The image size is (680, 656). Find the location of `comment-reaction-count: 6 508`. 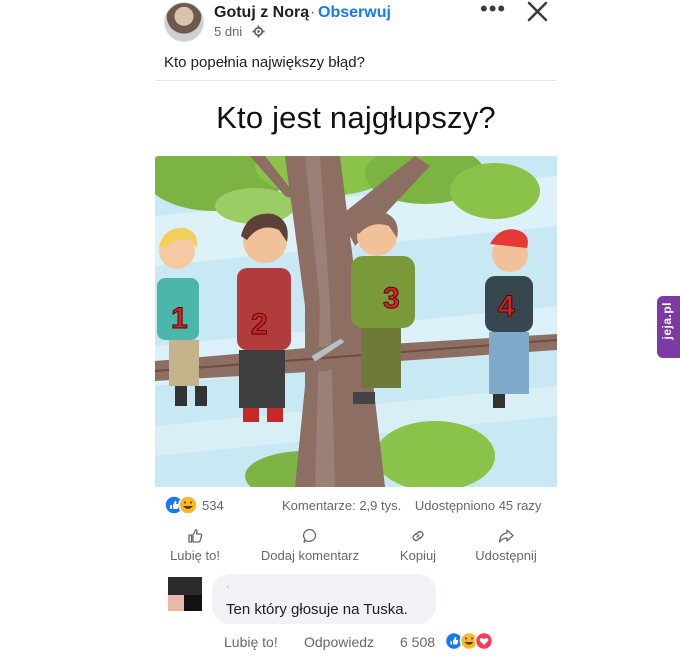

comment-reaction-count: 6 508 is located at coordinates (417, 642).